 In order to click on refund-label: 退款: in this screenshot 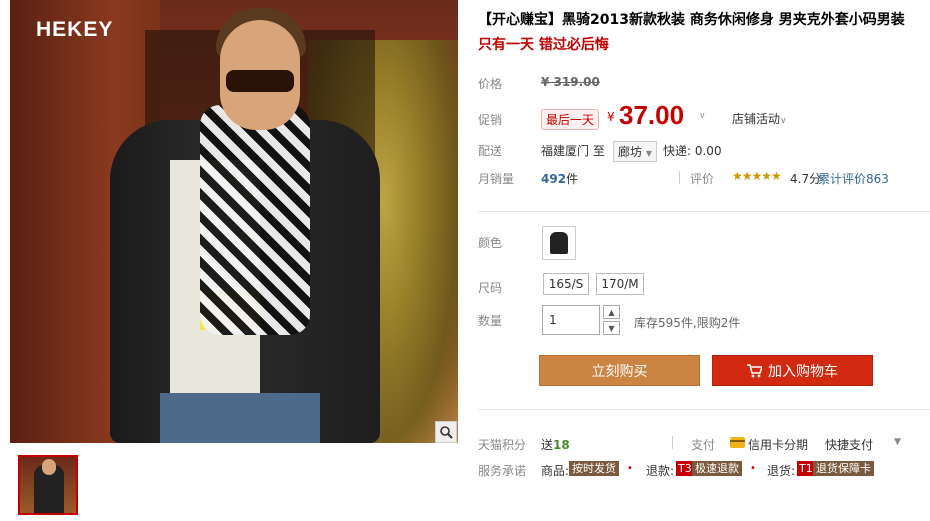, I will do `click(660, 471)`.